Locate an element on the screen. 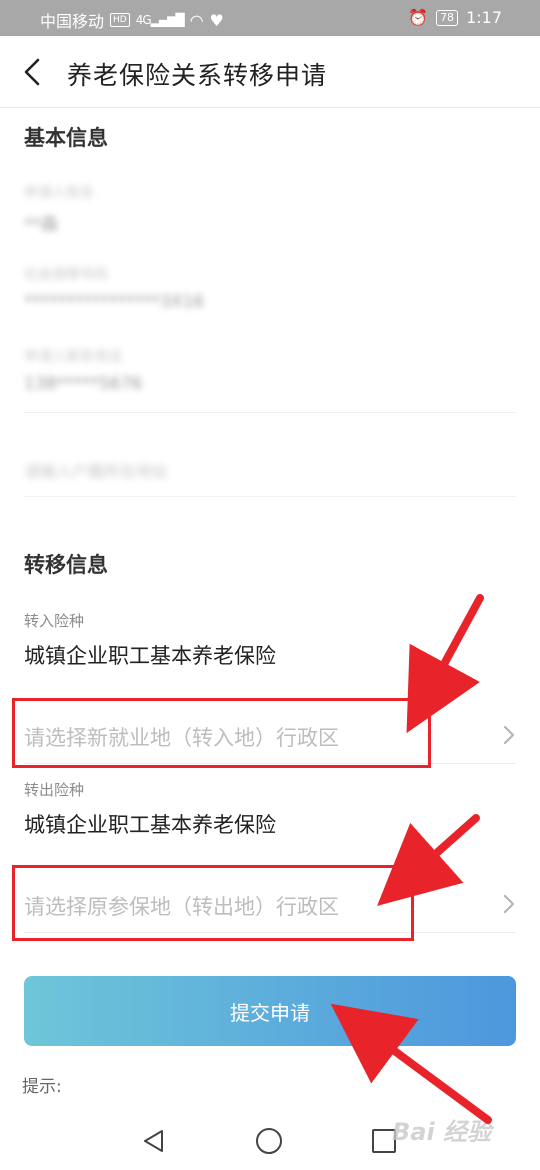 The image size is (540, 1170). out-insurance-label: 转出险种 is located at coordinates (54, 790).